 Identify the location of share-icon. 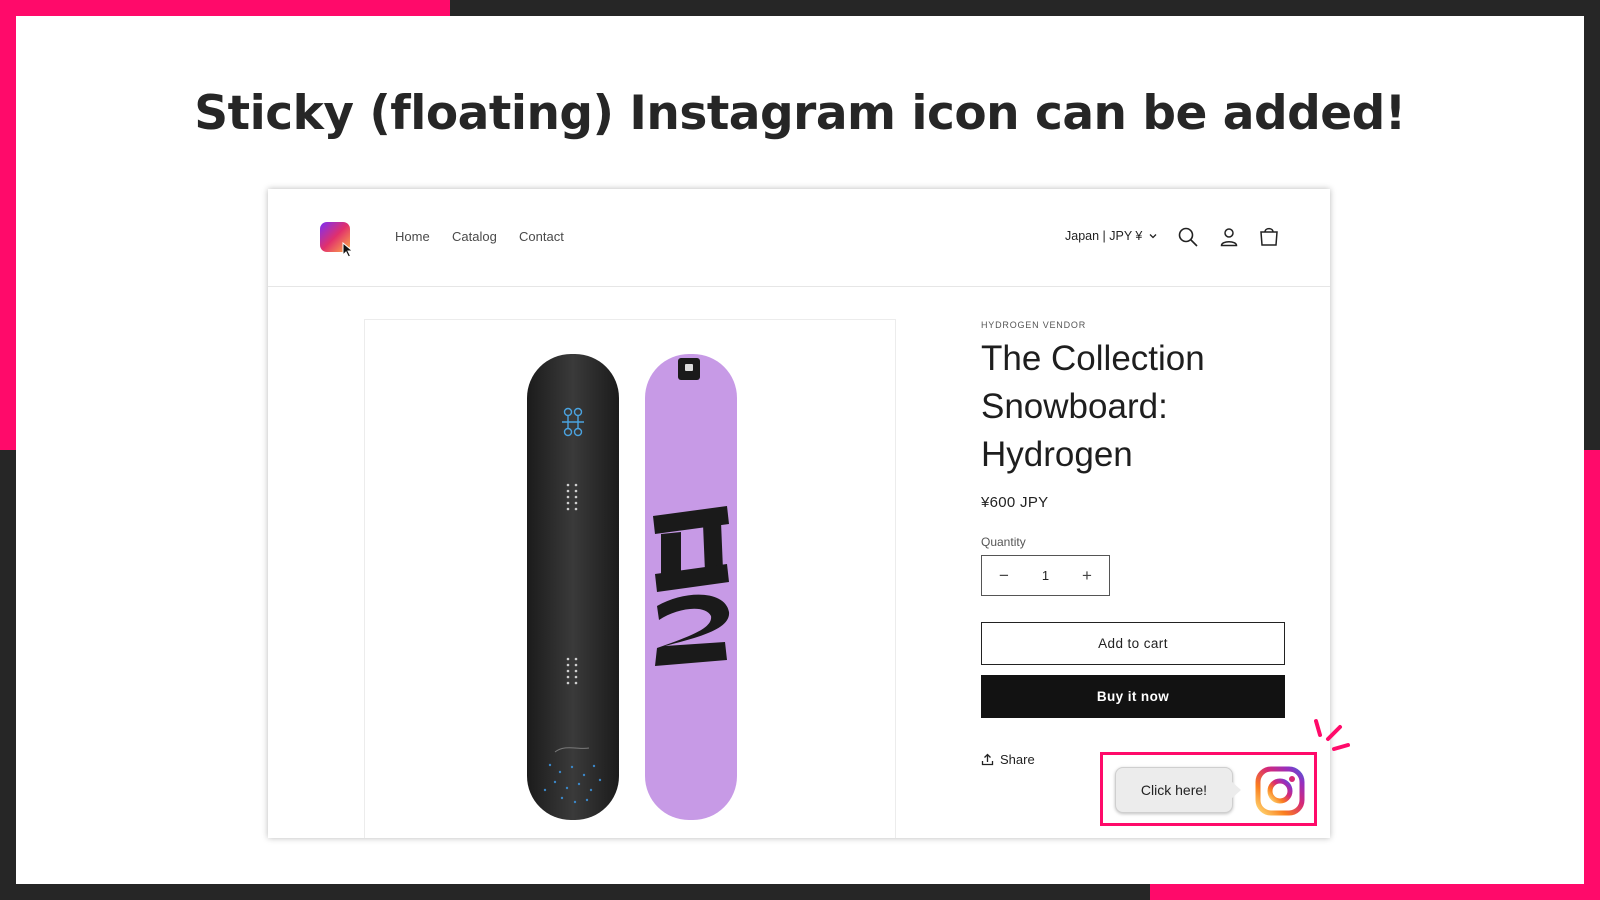
(987, 759).